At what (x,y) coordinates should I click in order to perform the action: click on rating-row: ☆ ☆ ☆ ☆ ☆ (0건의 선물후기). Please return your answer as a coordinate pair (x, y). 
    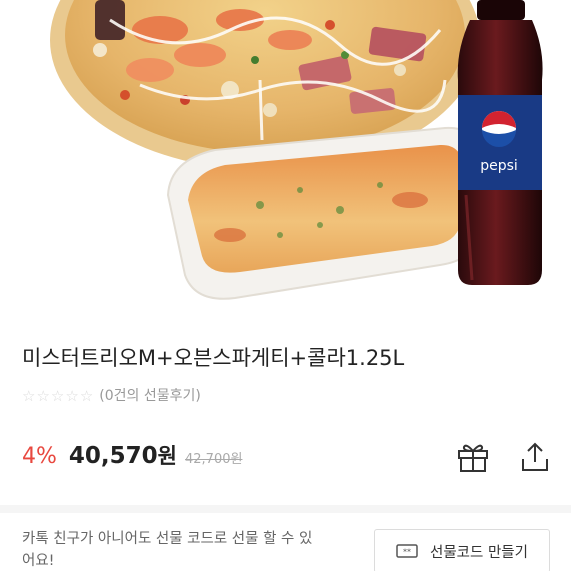
    Looking at the image, I should click on (111, 396).